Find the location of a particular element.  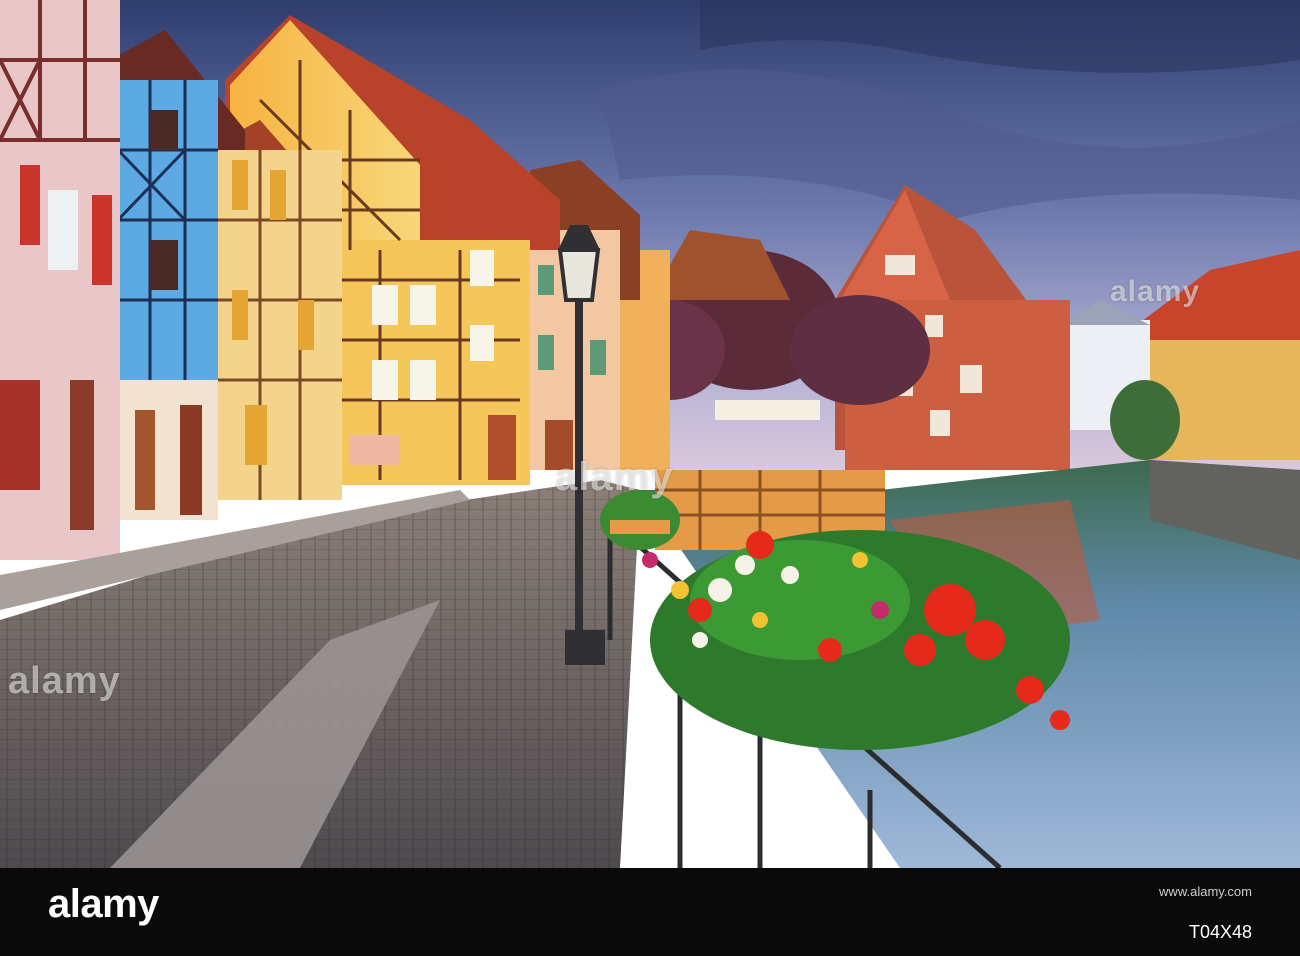

pergola is located at coordinates (767, 410).